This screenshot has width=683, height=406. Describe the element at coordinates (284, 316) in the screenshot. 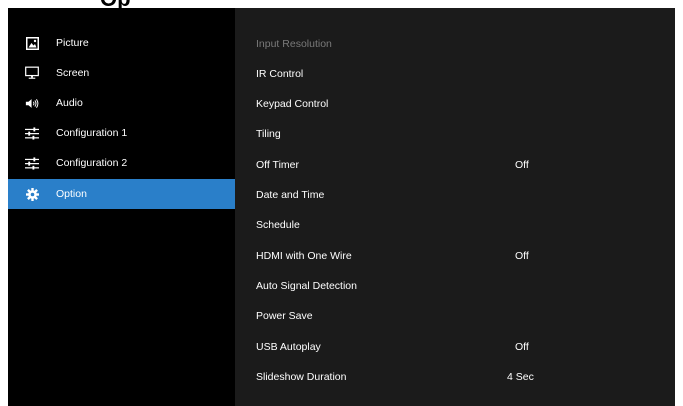

I see `option-label: Power Save` at that location.